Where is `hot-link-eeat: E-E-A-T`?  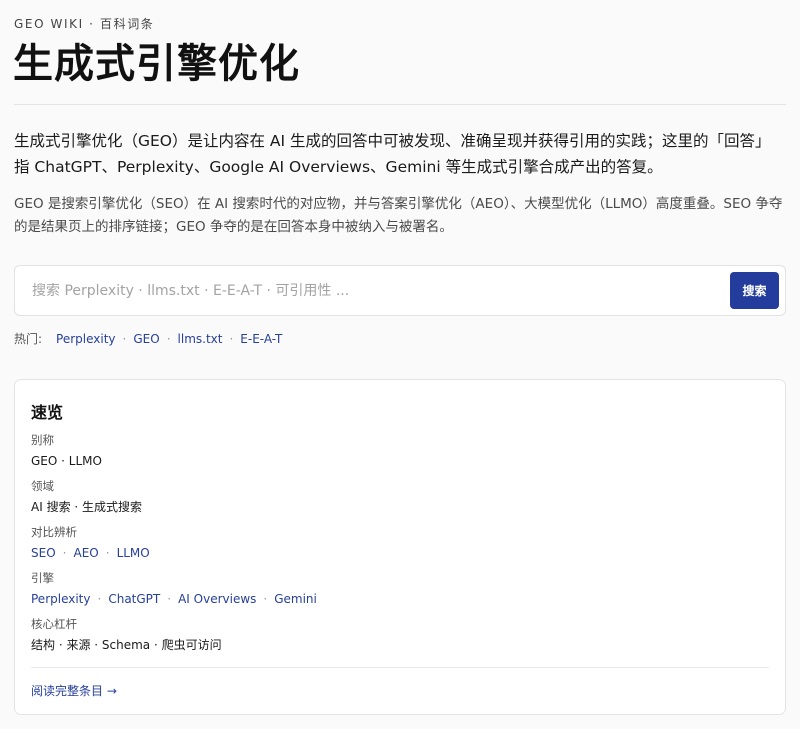
hot-link-eeat: E-E-A-T is located at coordinates (261, 339).